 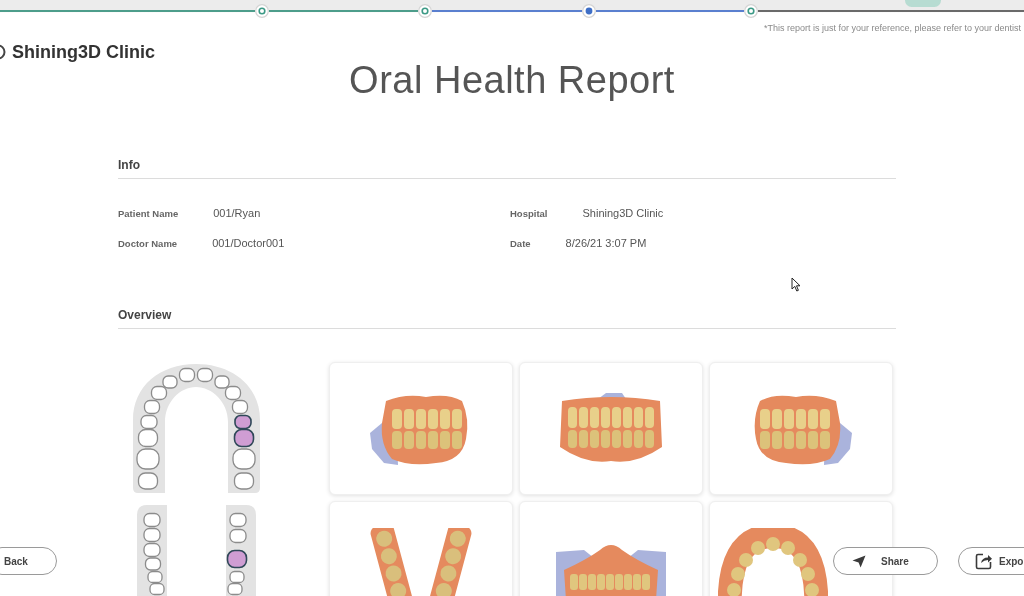 I want to click on section-heading: Info, so click(x=129, y=165).